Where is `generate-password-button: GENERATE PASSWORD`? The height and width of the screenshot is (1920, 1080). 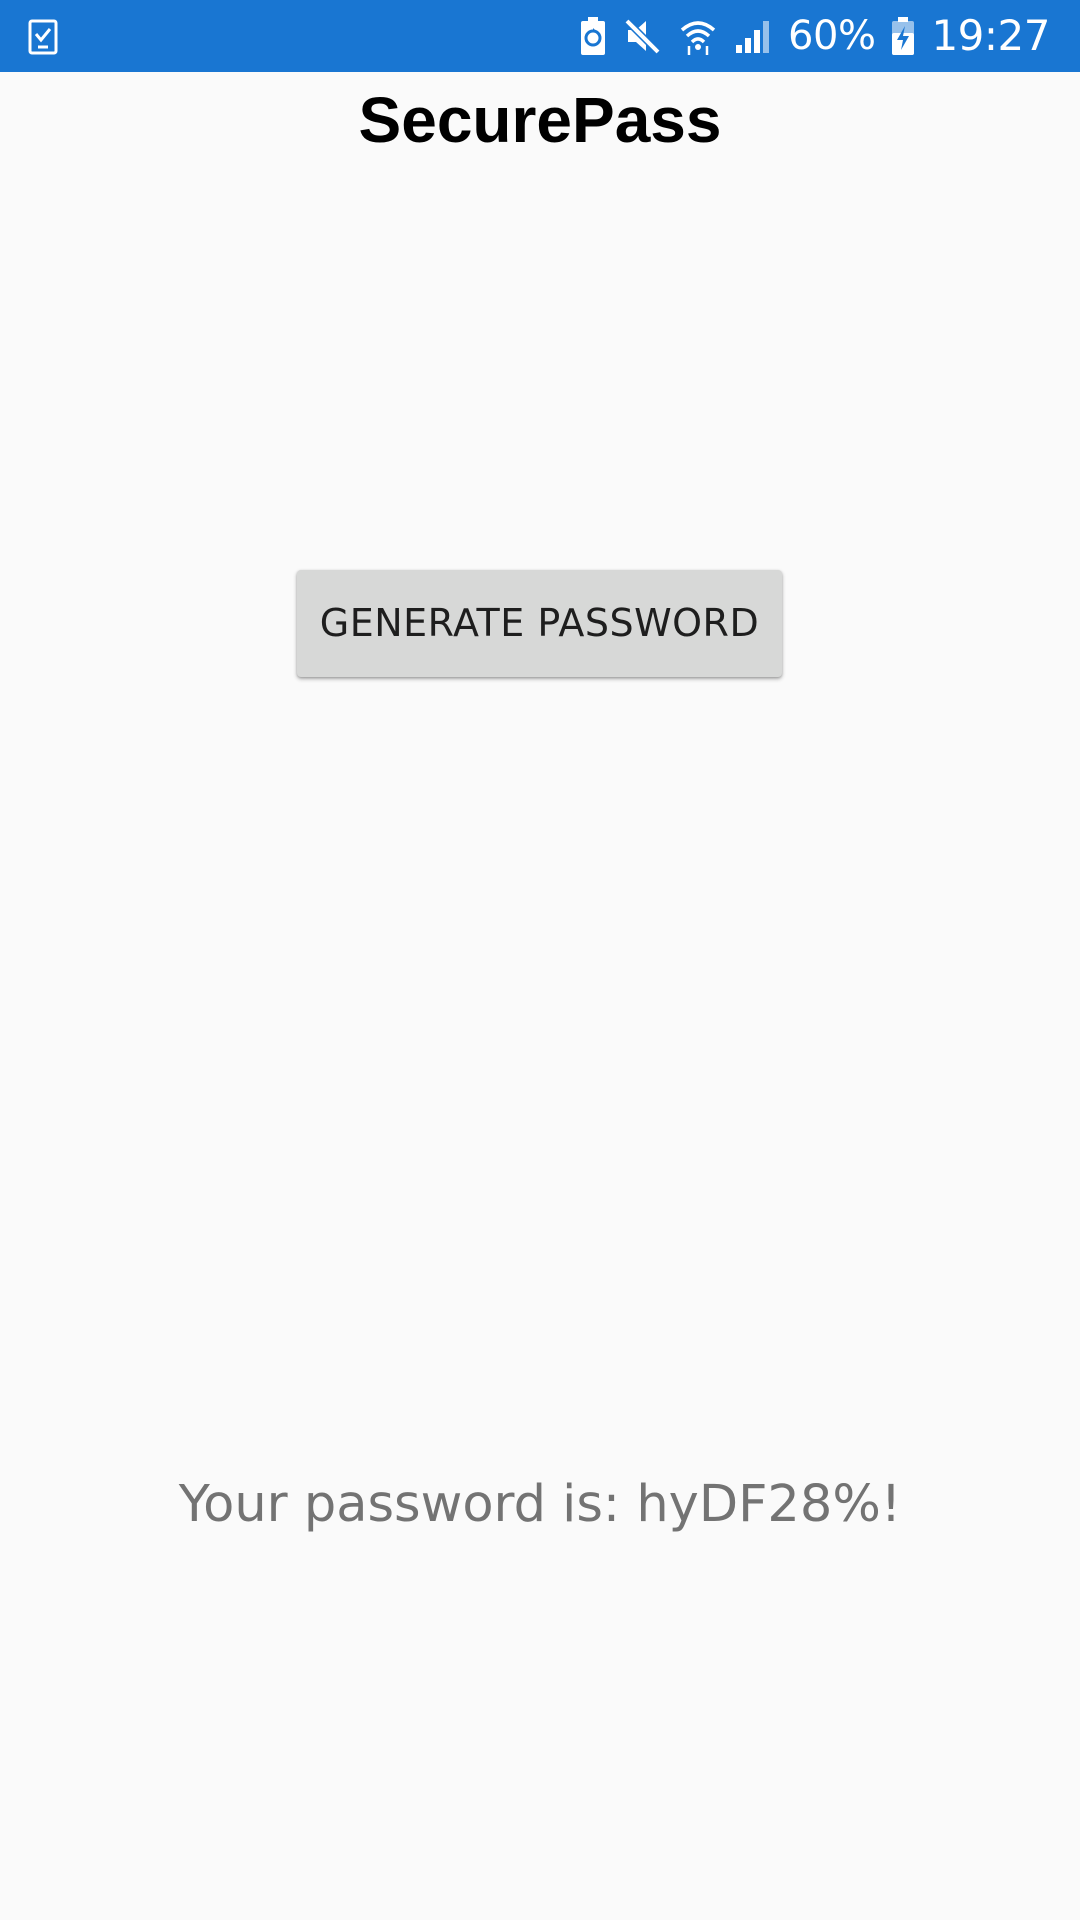
generate-password-button: GENERATE PASSWORD is located at coordinates (539, 623).